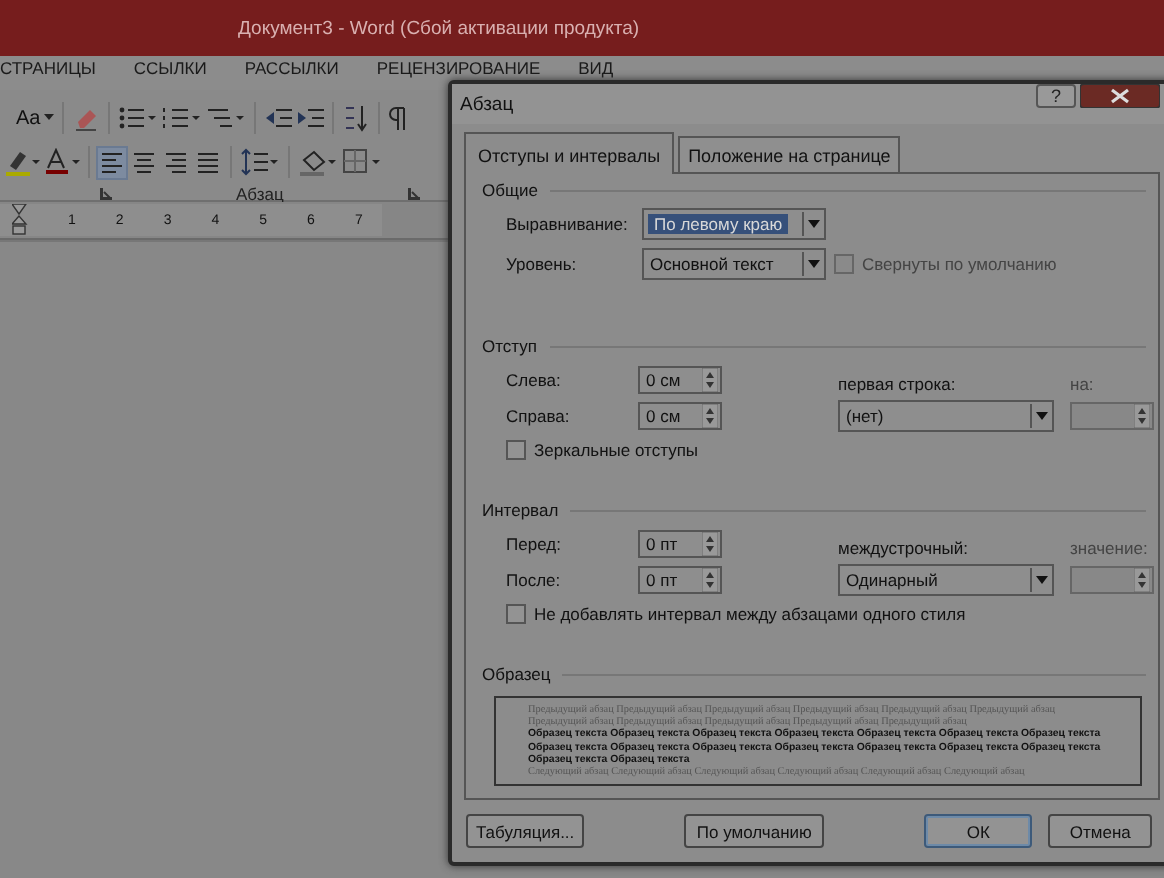 This screenshot has height=878, width=1164. Describe the element at coordinates (959, 264) in the screenshot. I see `checkbox-label: Свернуты по умолчанию` at that location.